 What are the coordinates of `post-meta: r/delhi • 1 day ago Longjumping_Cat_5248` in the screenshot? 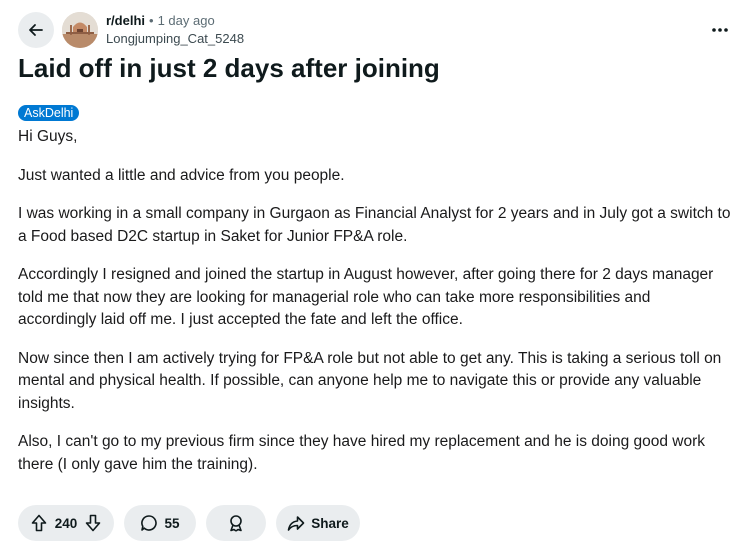 It's located at (175, 30).